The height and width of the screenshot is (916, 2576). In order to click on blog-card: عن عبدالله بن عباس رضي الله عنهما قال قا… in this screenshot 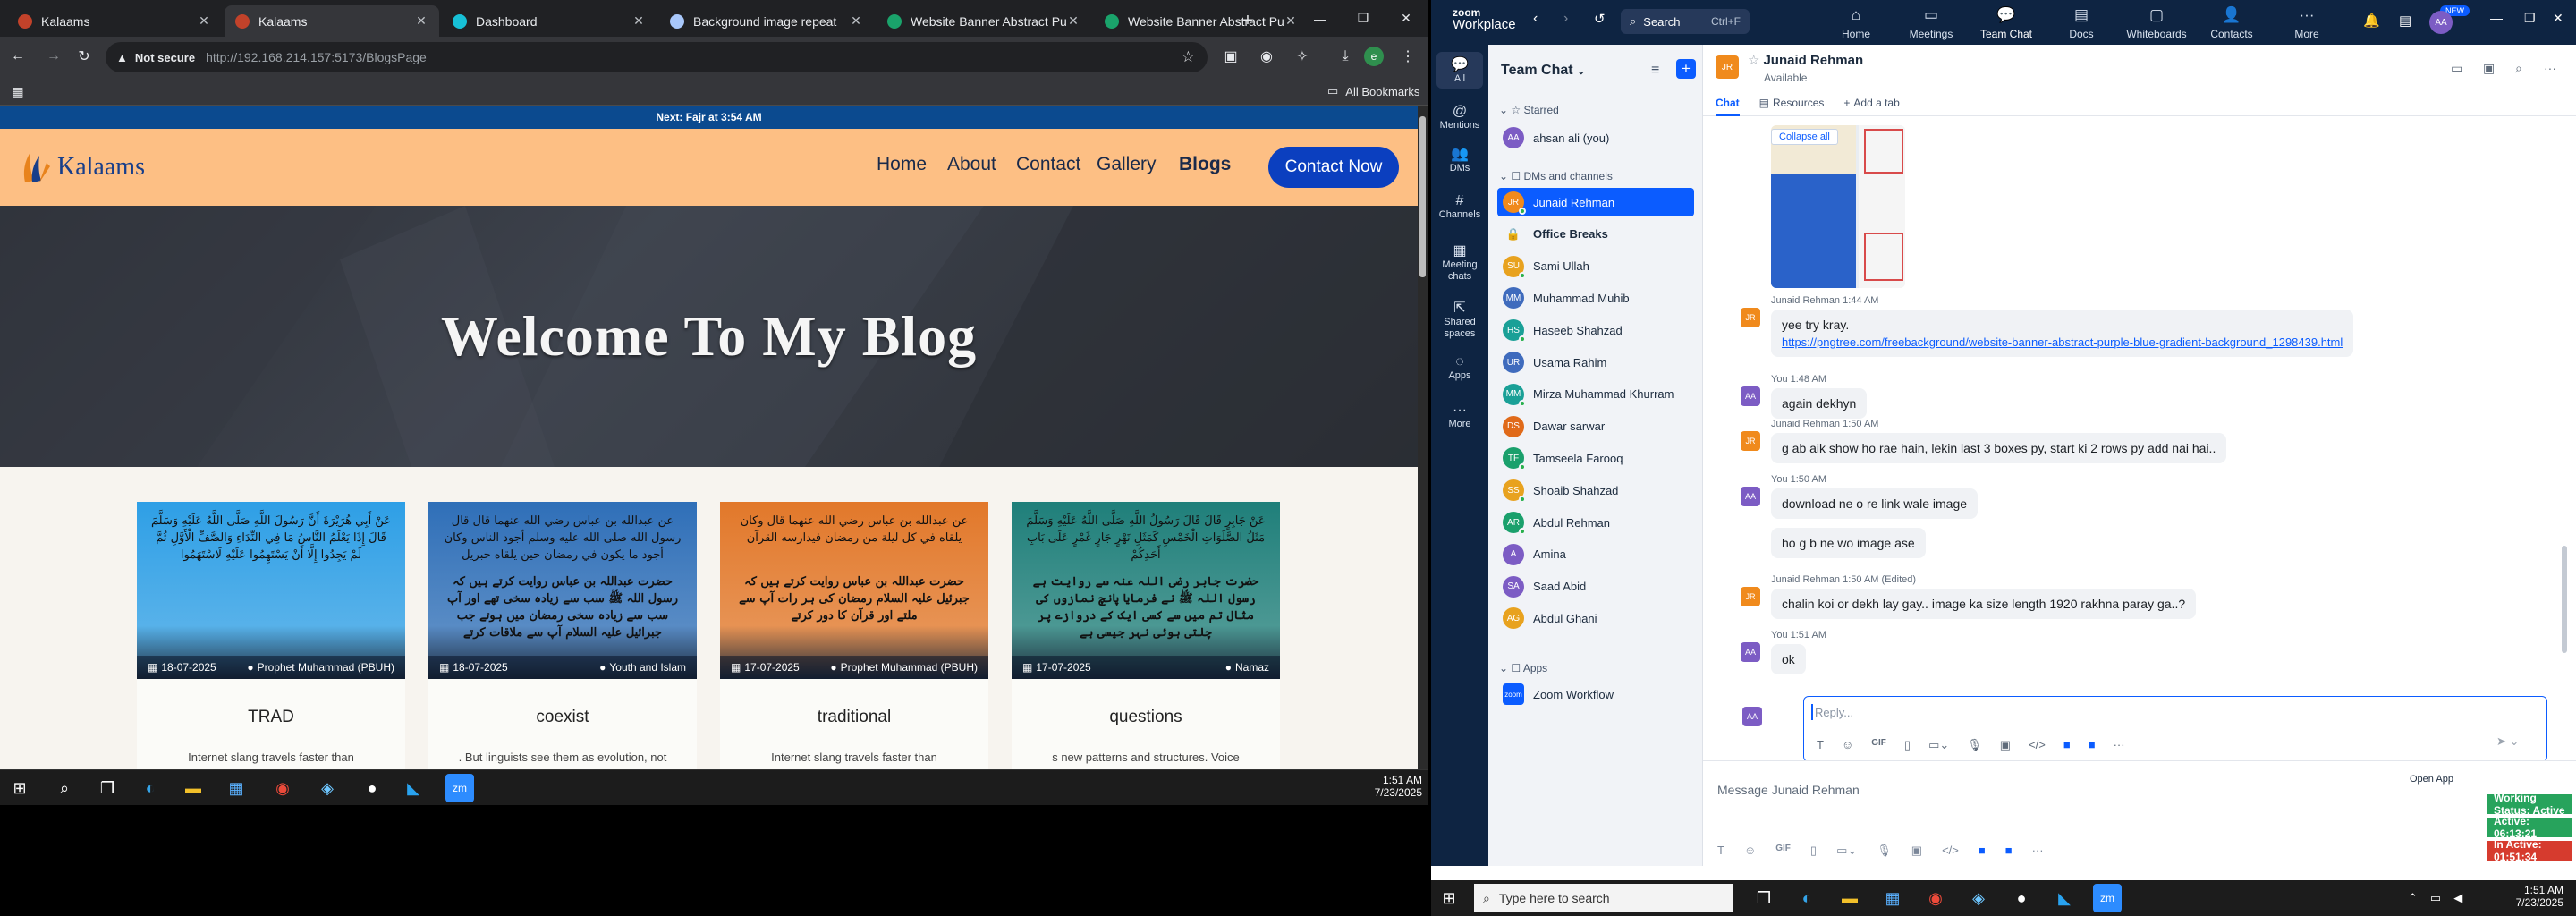, I will do `click(562, 635)`.